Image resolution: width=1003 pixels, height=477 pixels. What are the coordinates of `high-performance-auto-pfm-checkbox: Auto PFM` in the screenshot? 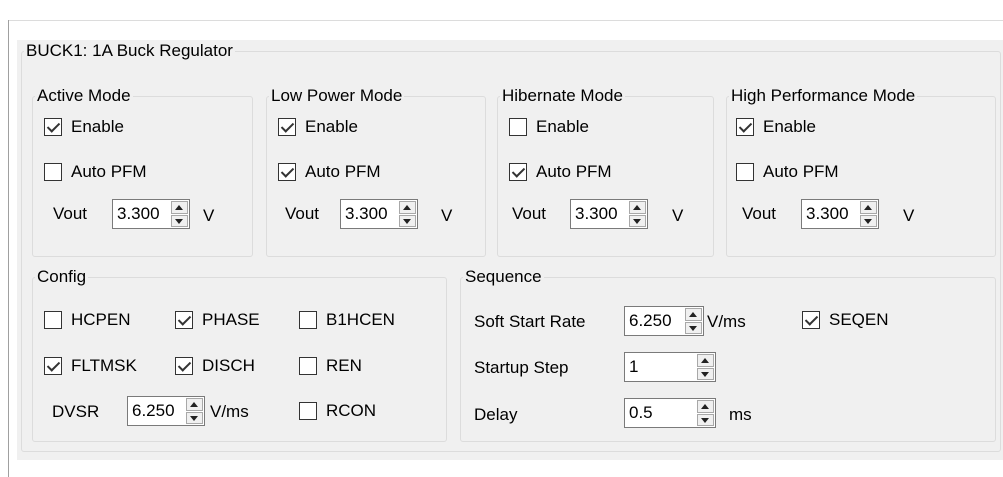 It's located at (787, 172).